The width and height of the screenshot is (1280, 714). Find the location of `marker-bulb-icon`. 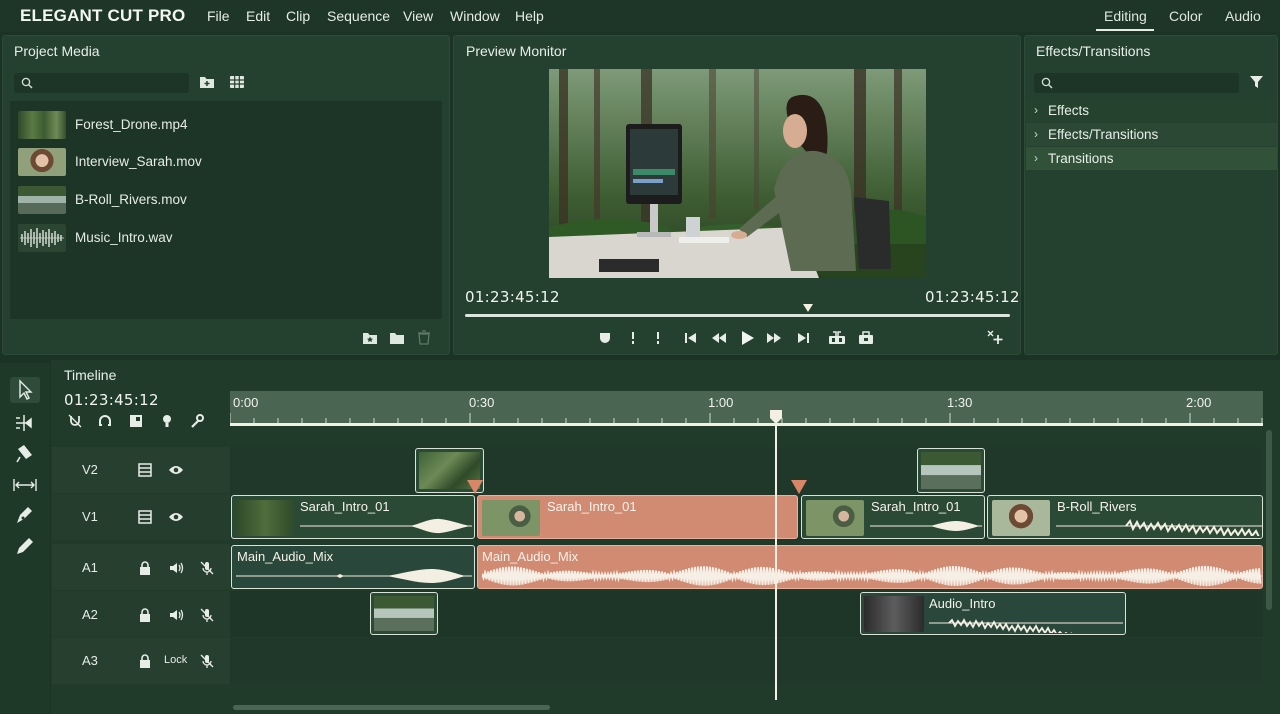

marker-bulb-icon is located at coordinates (167, 421).